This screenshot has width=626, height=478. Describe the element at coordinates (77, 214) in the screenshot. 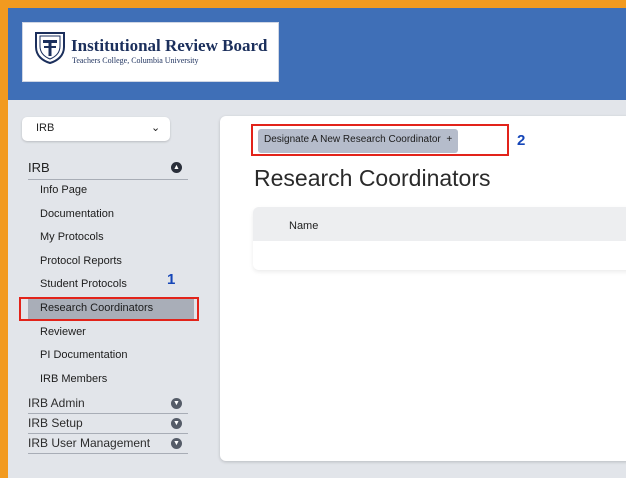

I see `sidebar-item-label: Documentation` at that location.